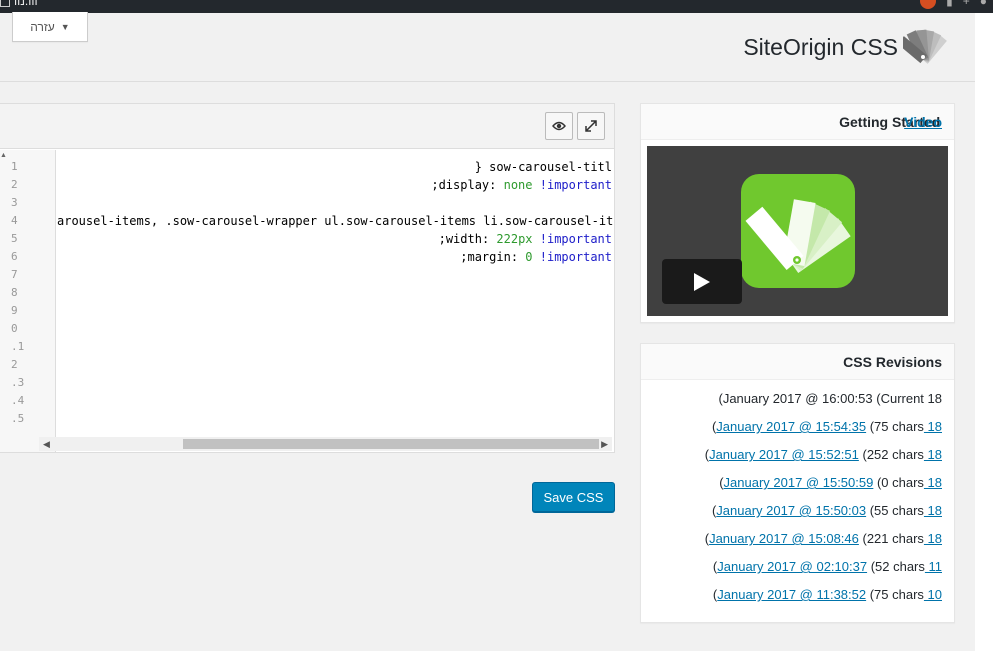  I want to click on scroll-left-icon: ◀, so click(46, 444).